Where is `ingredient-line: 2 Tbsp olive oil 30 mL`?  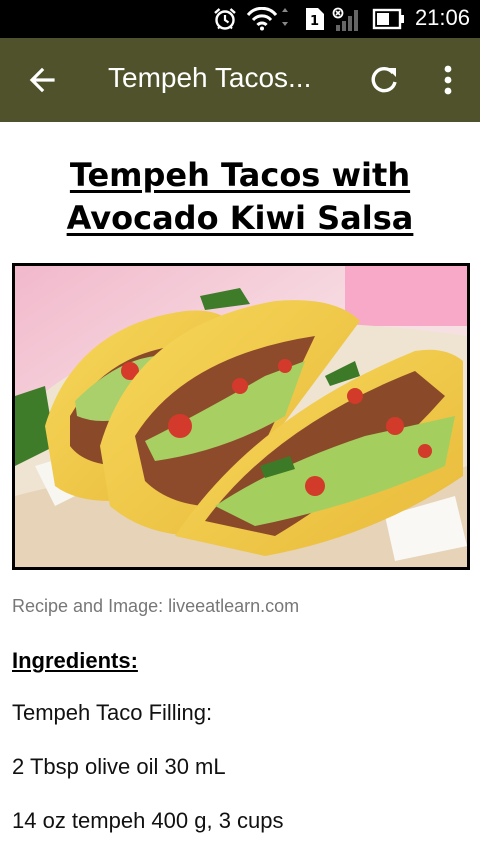 ingredient-line: 2 Tbsp olive oil 30 mL is located at coordinates (119, 766).